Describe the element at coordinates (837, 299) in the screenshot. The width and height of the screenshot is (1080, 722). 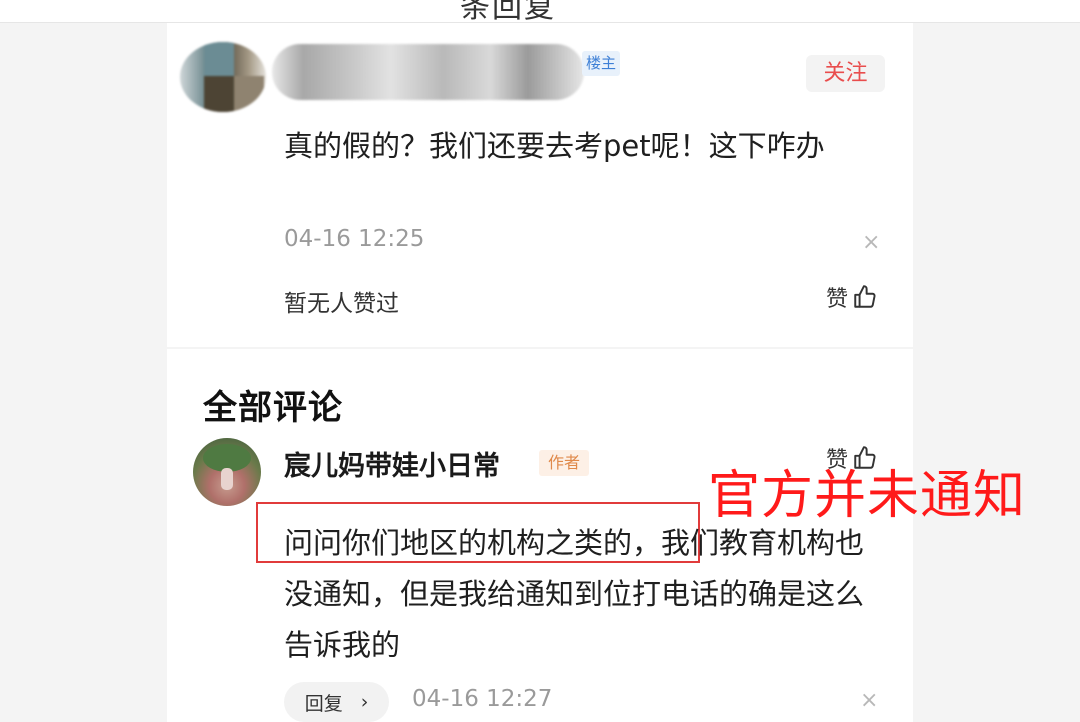
I see `like-label: 赞` at that location.